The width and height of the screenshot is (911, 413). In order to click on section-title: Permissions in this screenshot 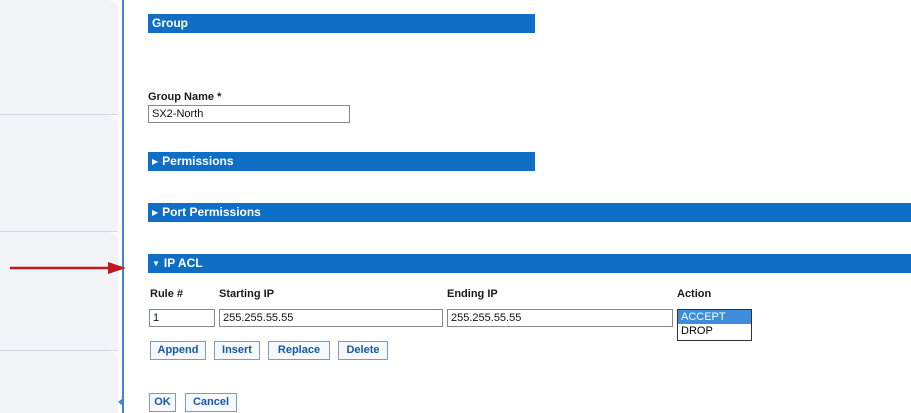, I will do `click(198, 161)`.